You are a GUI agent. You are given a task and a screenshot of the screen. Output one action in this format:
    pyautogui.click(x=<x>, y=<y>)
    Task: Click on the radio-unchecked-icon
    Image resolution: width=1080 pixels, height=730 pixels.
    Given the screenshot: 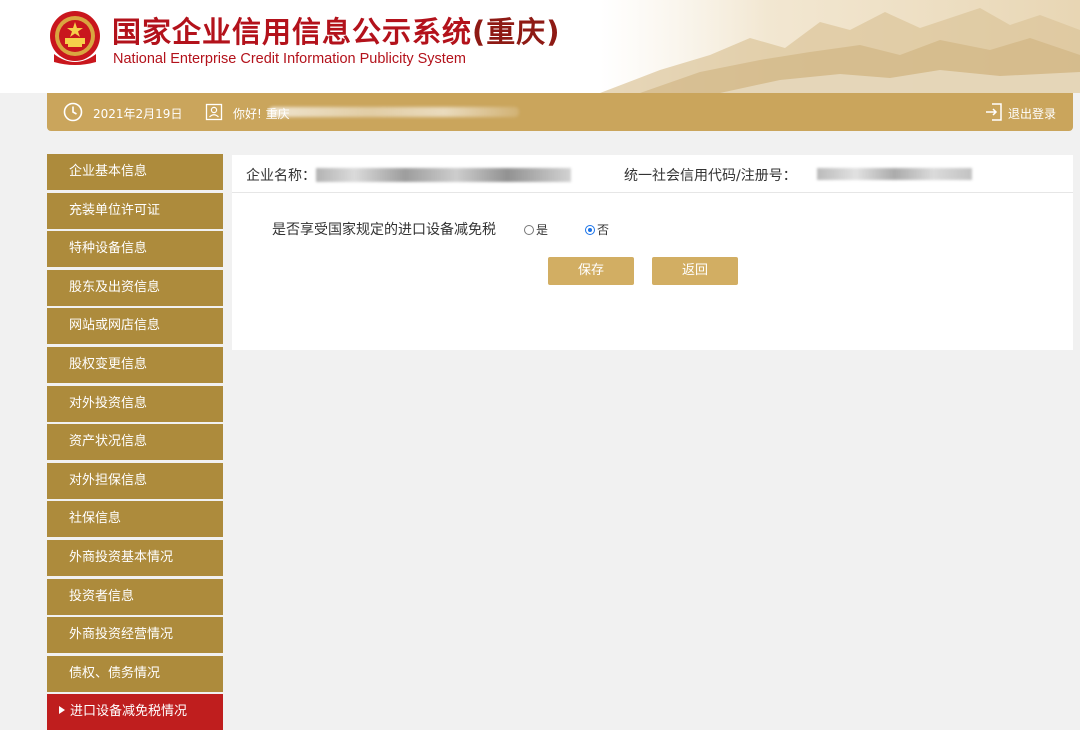 What is the action you would take?
    pyautogui.click(x=529, y=230)
    